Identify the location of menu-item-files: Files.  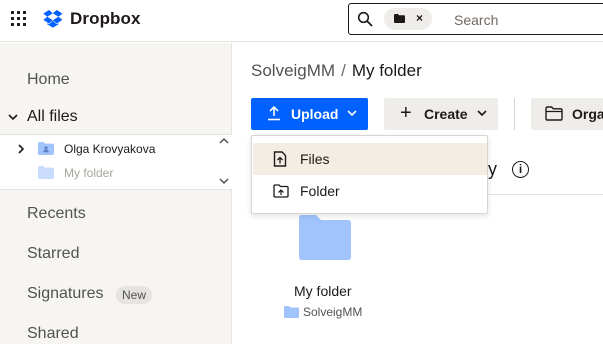
(370, 159).